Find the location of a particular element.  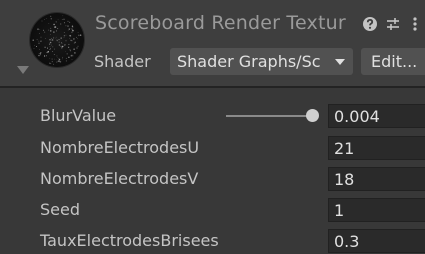

nombreelectrodesv-field: 18 is located at coordinates (376, 179).